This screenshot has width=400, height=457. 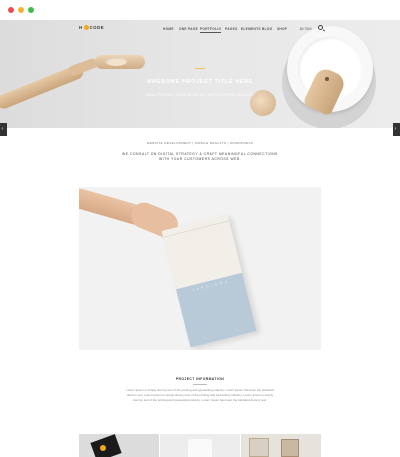 I want to click on previous-project-button: ‹, so click(x=3, y=129).